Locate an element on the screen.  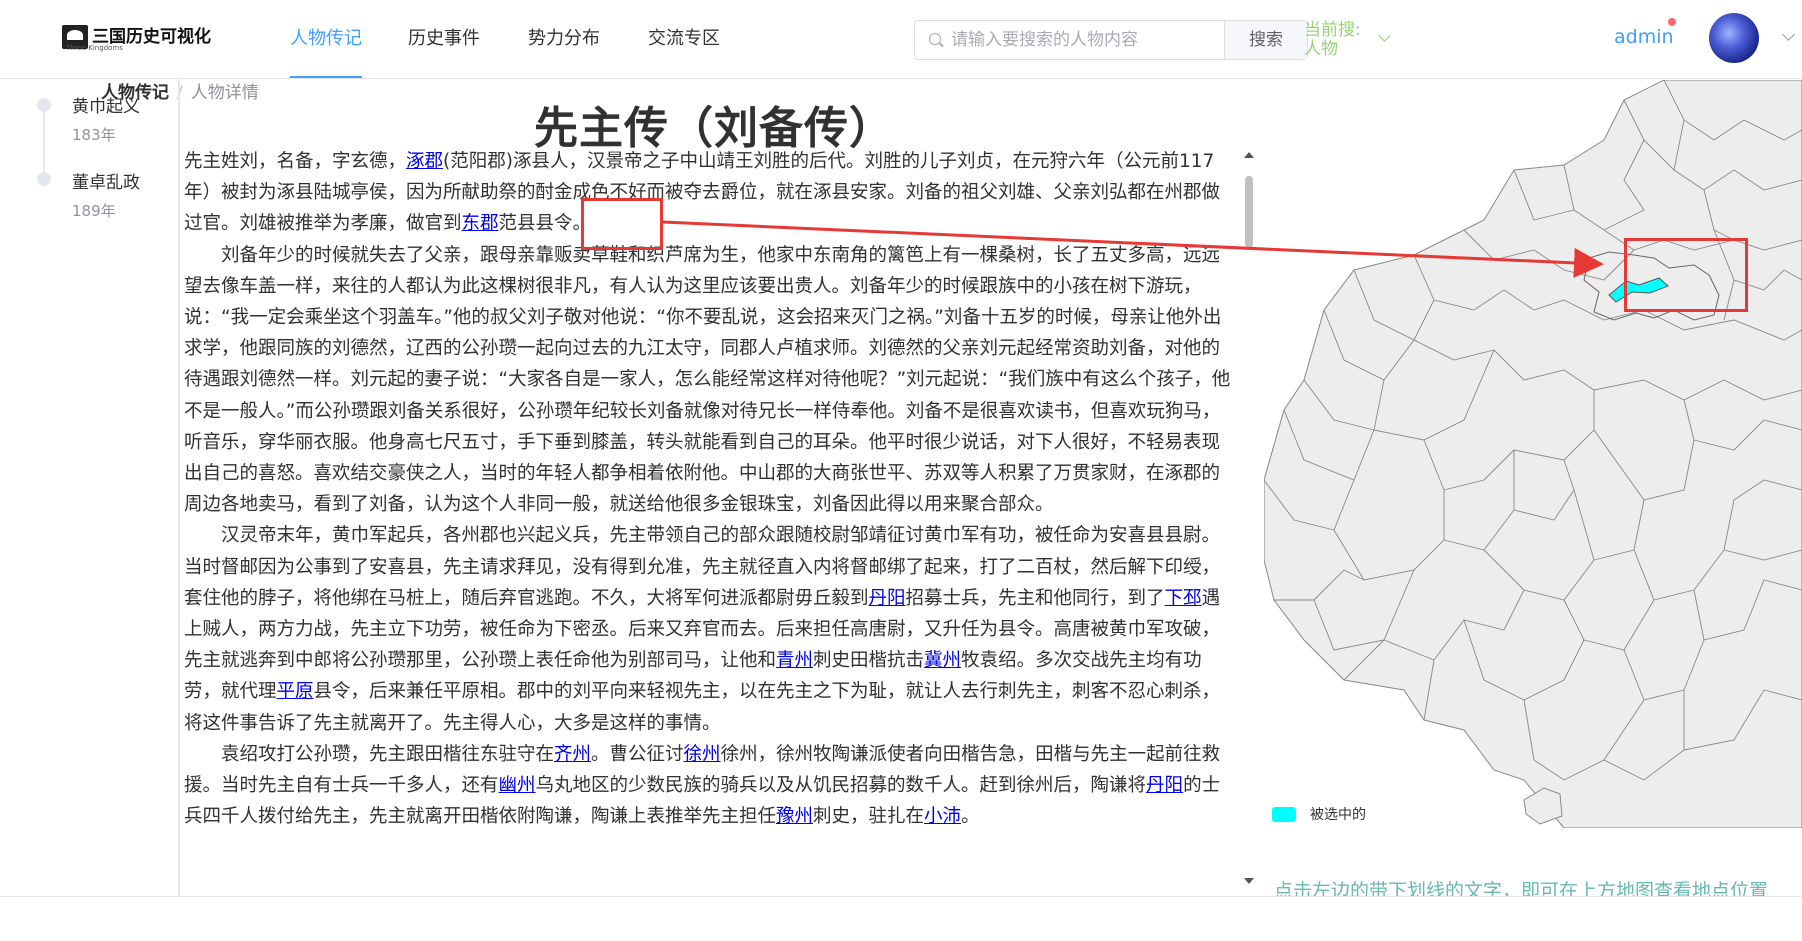
bottom-bar is located at coordinates (901, 918).